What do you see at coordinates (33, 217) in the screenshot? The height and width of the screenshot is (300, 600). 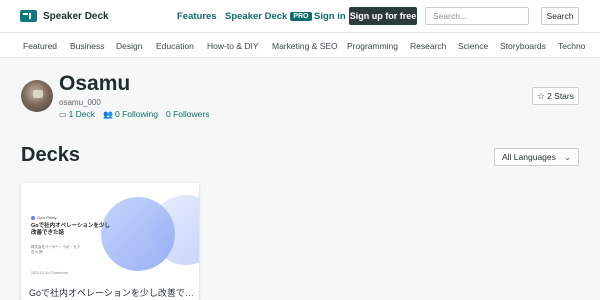 I see `brand-dot-icon` at bounding box center [33, 217].